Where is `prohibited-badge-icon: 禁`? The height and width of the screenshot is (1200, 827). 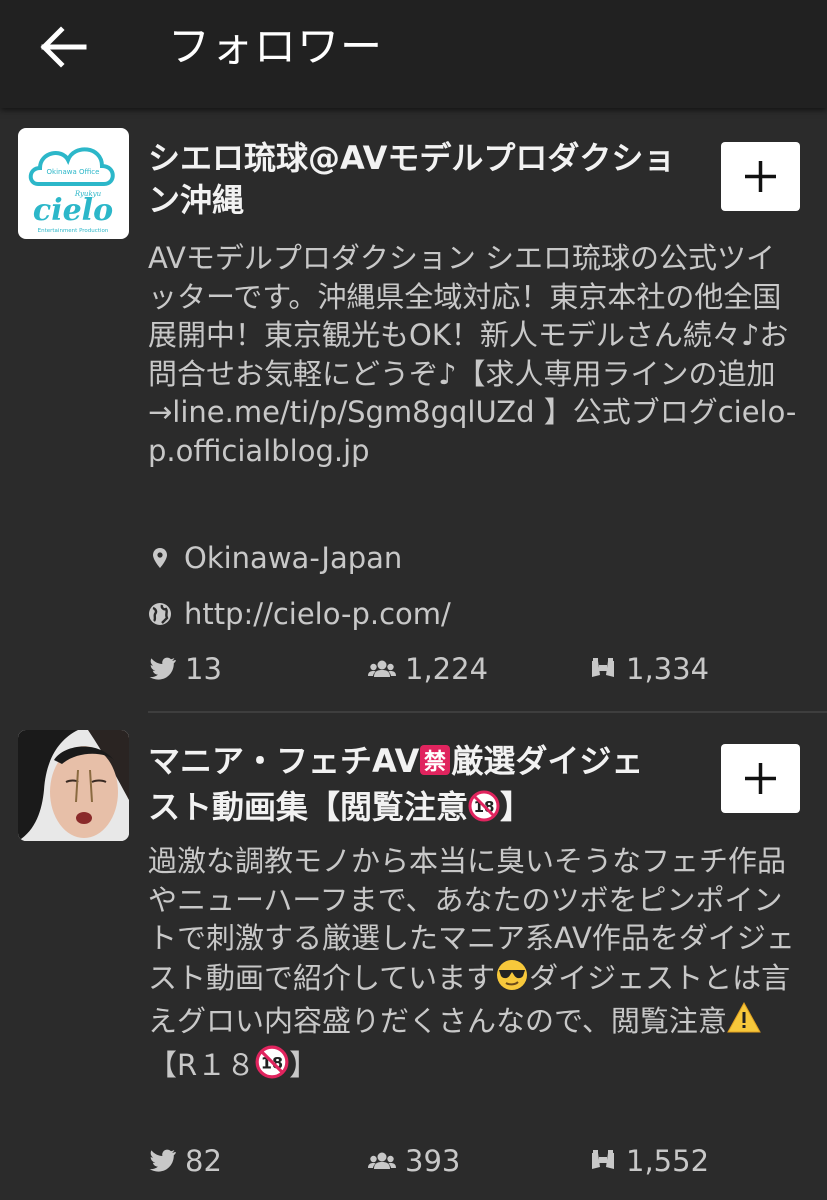 prohibited-badge-icon: 禁 is located at coordinates (435, 765).